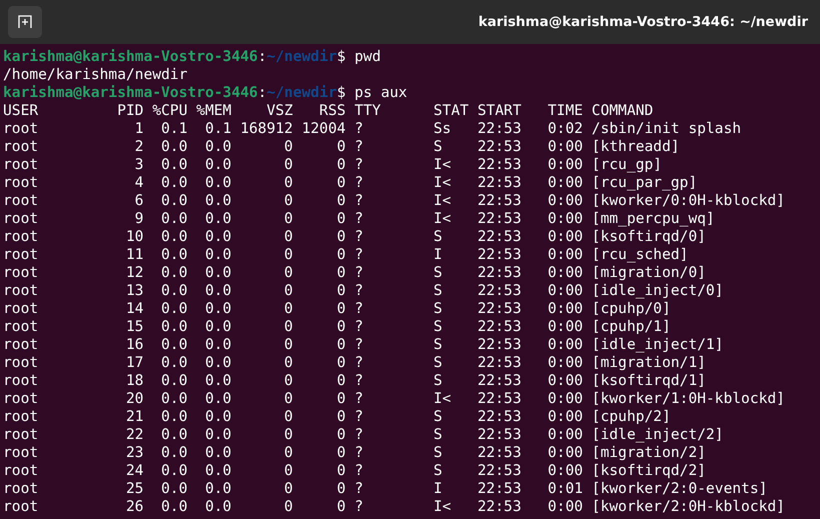 This screenshot has width=820, height=519. What do you see at coordinates (350, 182) in the screenshot?
I see `output-line: root 4 0.0 0.0 0 0 ? I< 22:53 0:00 [rcu_par_gp]` at bounding box center [350, 182].